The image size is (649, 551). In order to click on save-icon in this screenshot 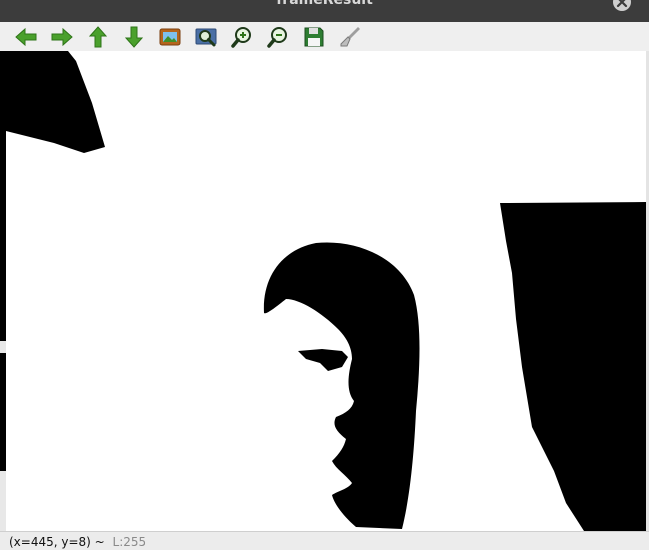, I will do `click(314, 37)`.